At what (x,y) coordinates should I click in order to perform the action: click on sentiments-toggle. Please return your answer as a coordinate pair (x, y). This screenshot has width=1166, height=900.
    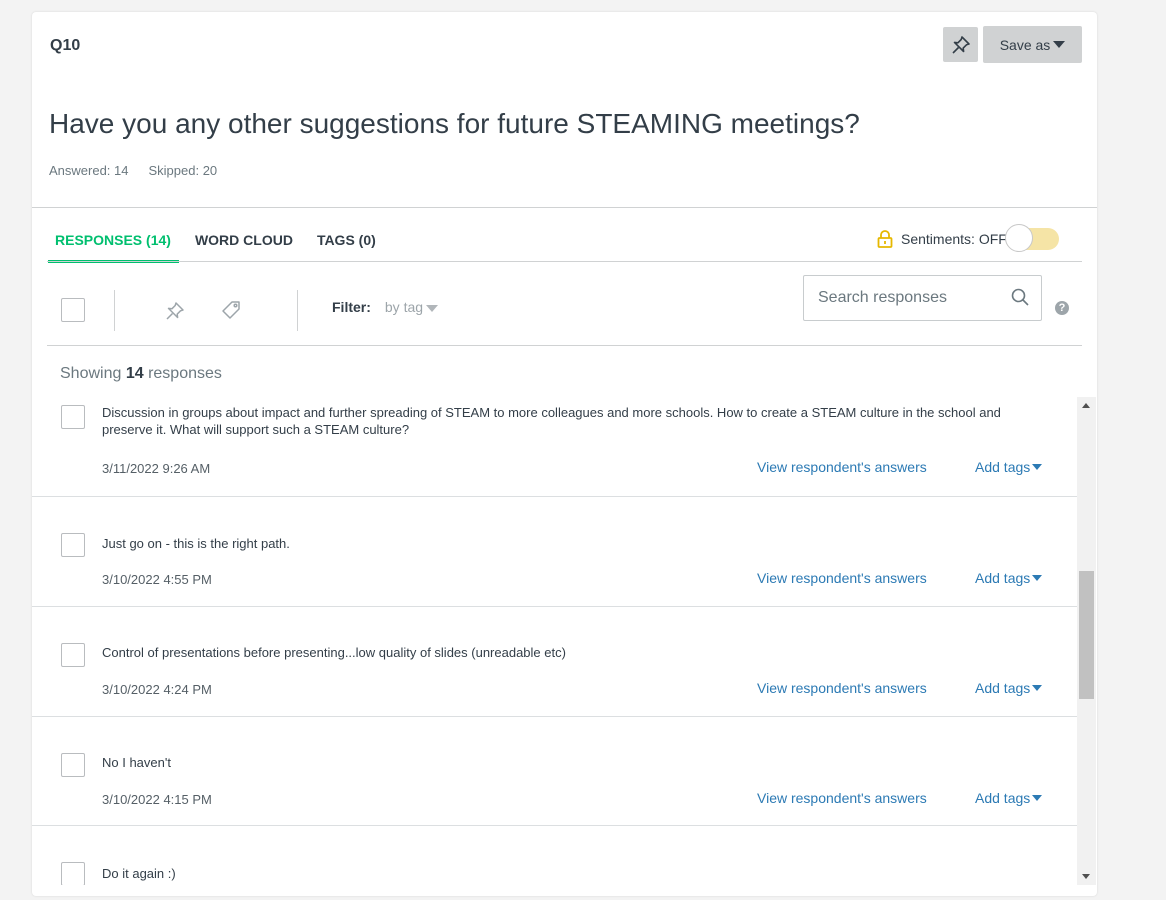
    Looking at the image, I should click on (1031, 238).